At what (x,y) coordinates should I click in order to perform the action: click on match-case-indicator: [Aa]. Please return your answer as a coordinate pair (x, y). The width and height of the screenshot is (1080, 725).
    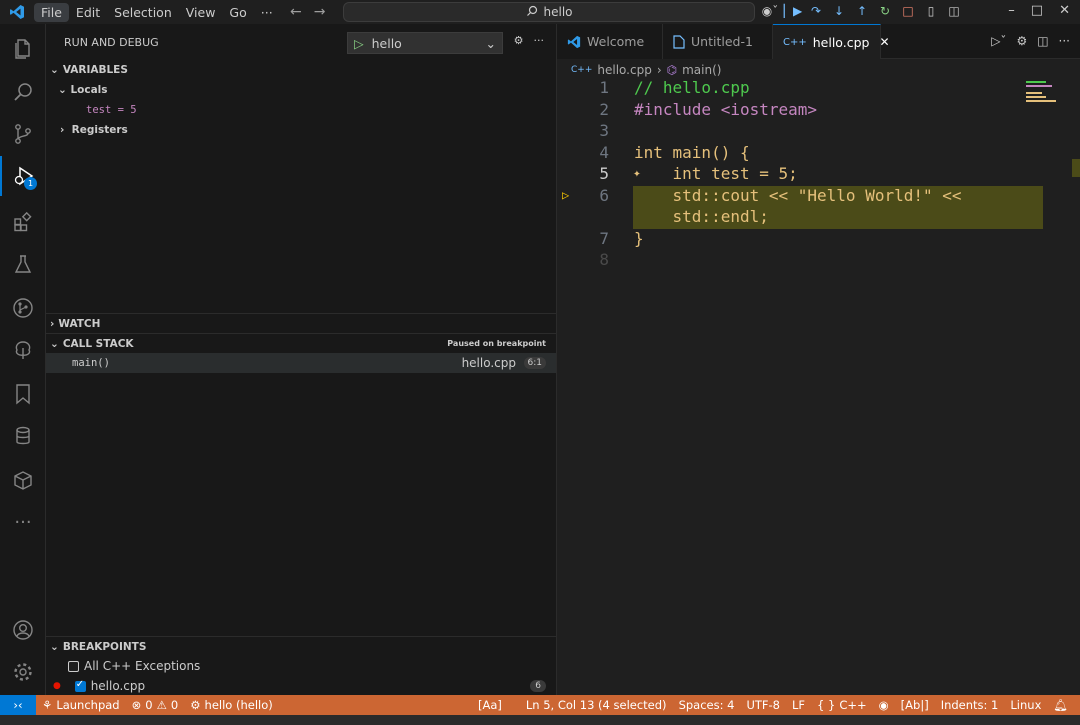
    Looking at the image, I should click on (490, 705).